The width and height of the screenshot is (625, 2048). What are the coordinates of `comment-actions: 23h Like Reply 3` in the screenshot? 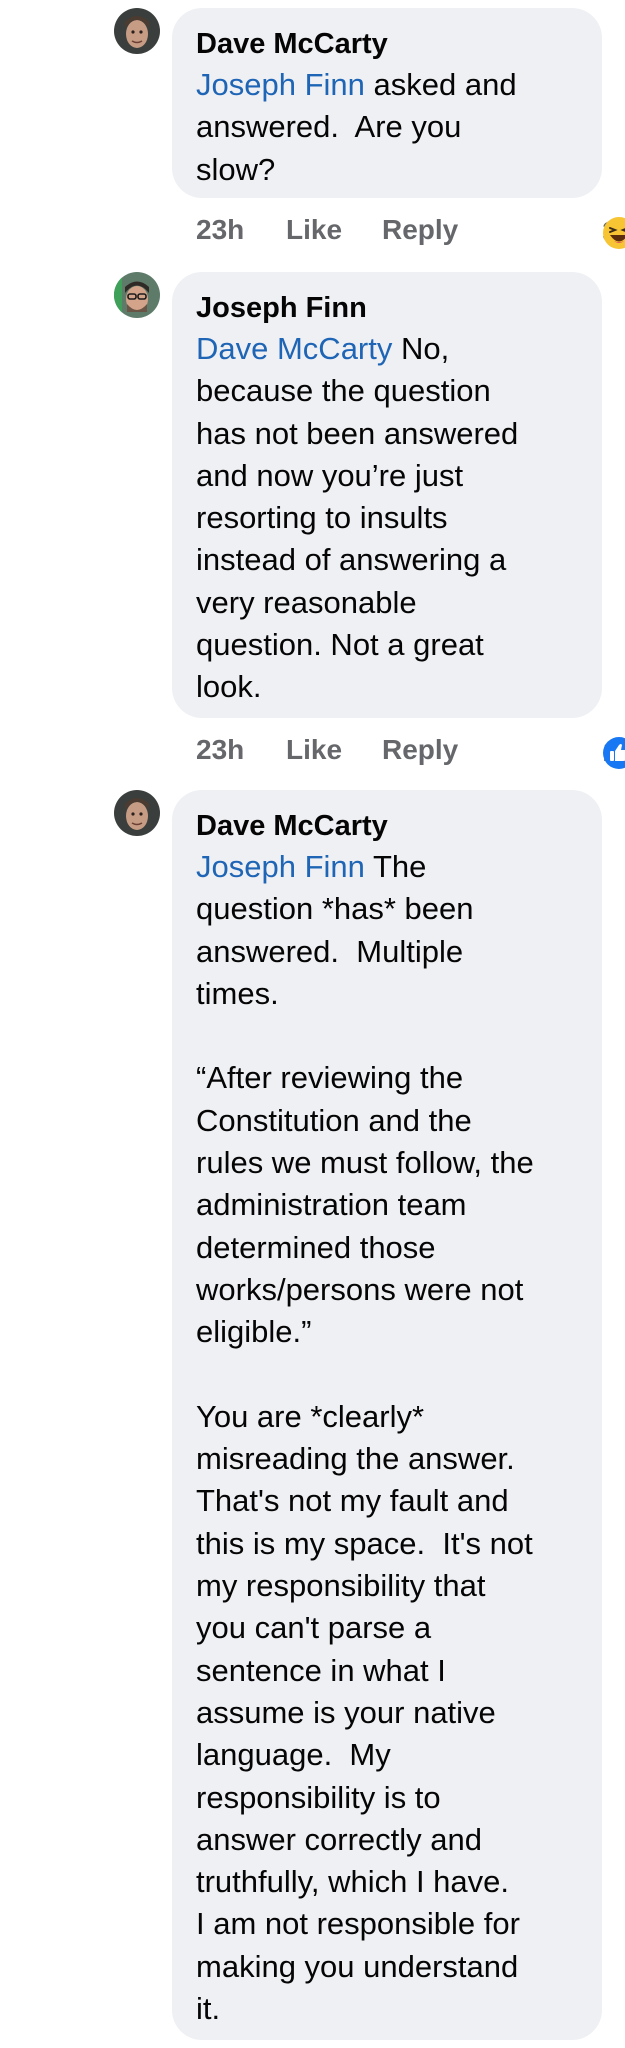 It's located at (410, 230).